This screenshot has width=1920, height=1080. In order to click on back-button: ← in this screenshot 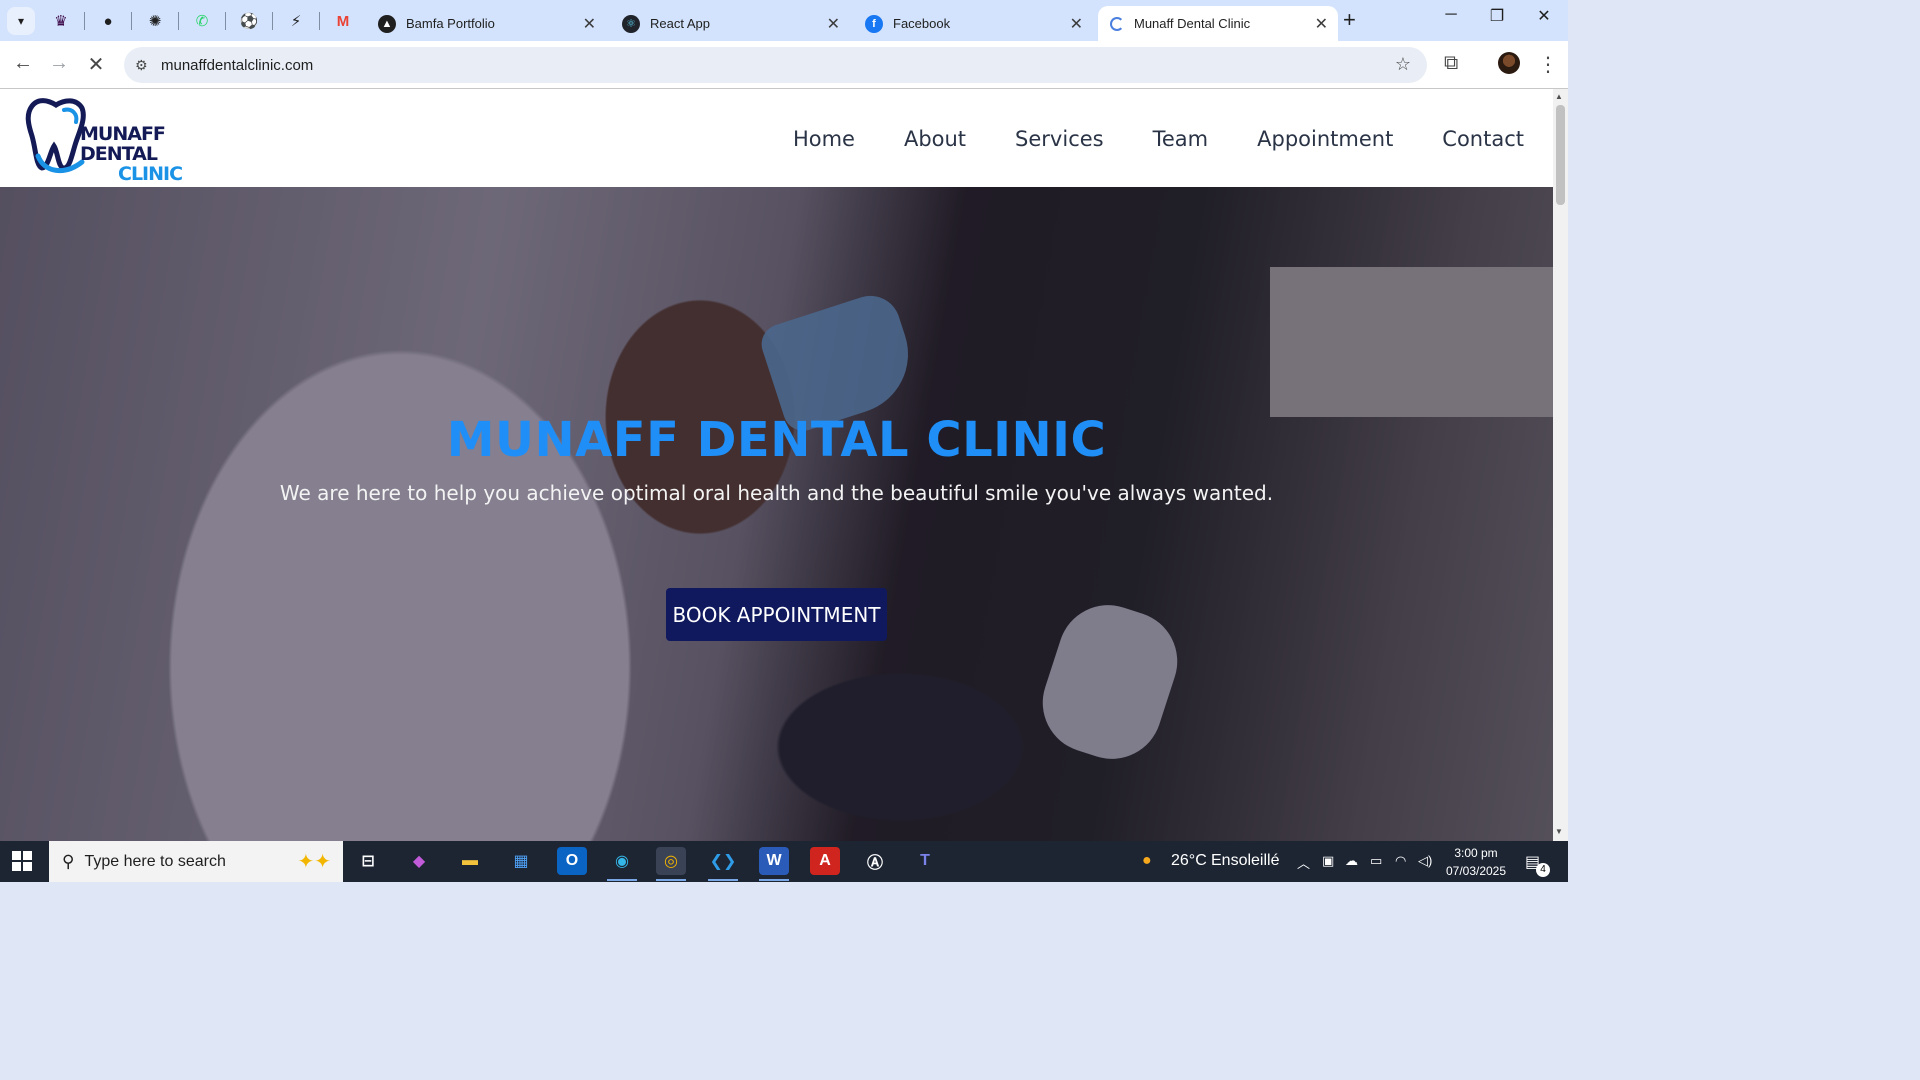, I will do `click(23, 63)`.